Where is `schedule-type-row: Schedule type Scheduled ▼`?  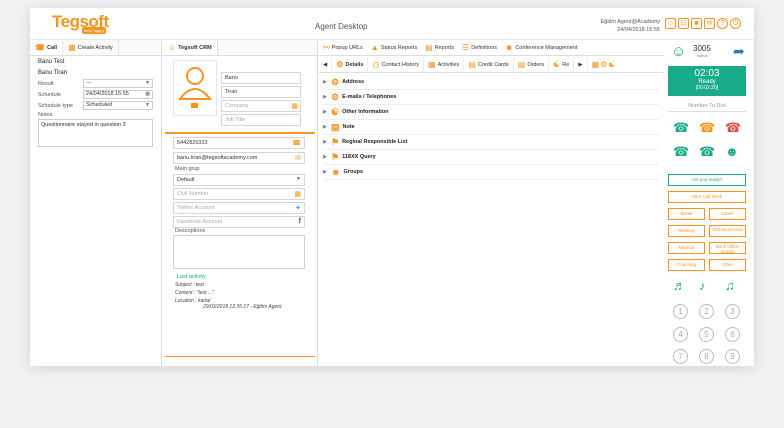
schedule-type-row: Schedule type Scheduled ▼ is located at coordinates (95, 105).